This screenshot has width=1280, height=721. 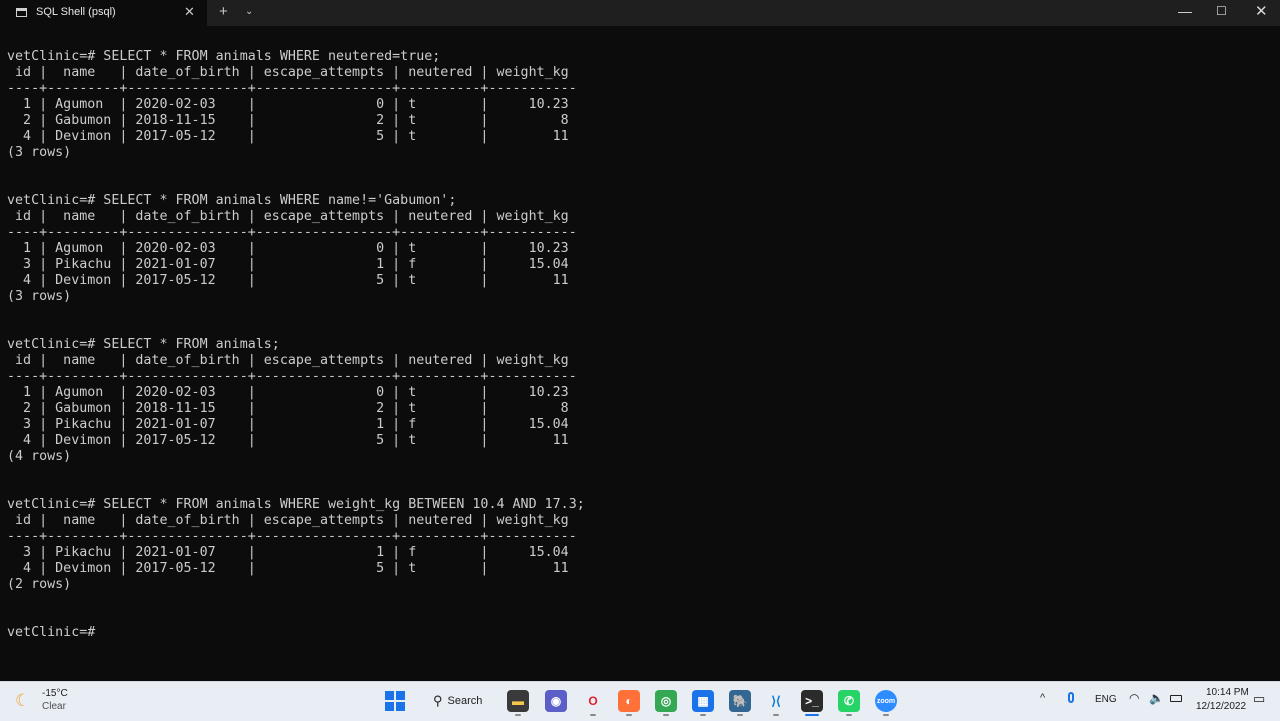 I want to click on microphone-icon, so click(x=1071, y=697).